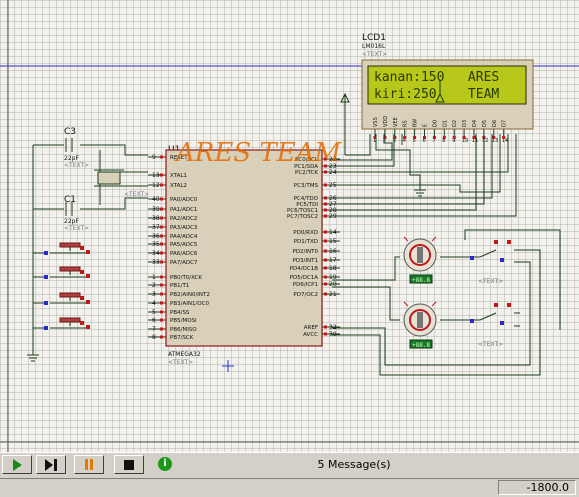 This screenshot has height=497, width=579. I want to click on mcu-pin-33: 33 PA7/ADC7, so click(173, 262).